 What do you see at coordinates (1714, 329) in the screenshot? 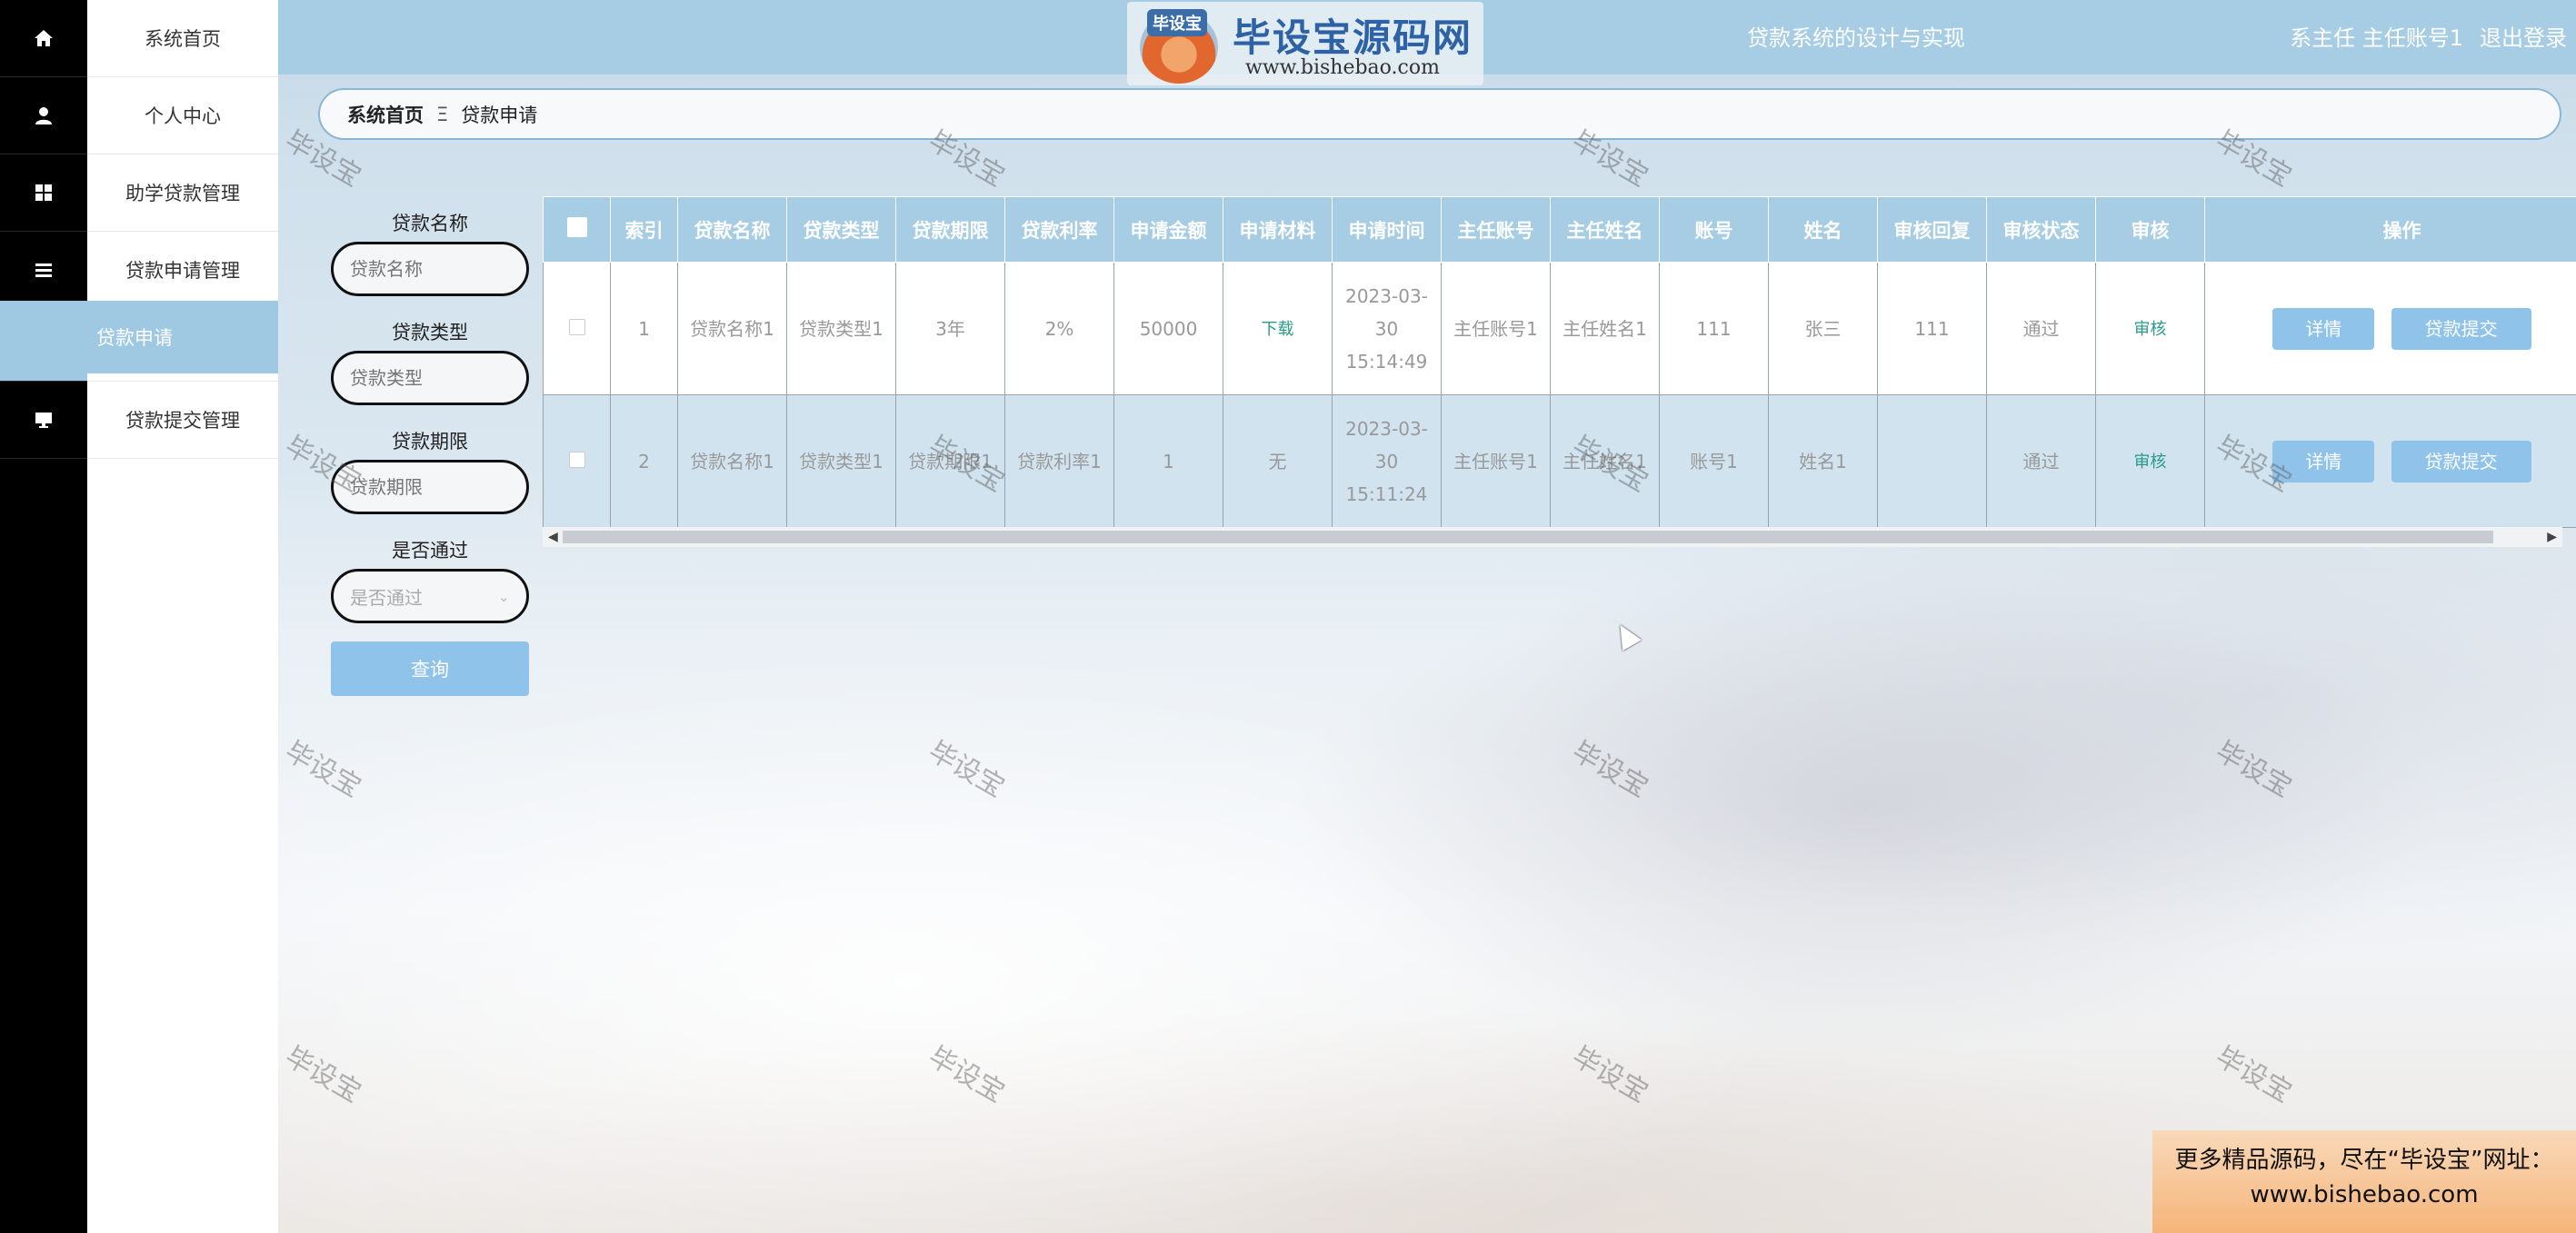
I see `cell-account: 111` at bounding box center [1714, 329].